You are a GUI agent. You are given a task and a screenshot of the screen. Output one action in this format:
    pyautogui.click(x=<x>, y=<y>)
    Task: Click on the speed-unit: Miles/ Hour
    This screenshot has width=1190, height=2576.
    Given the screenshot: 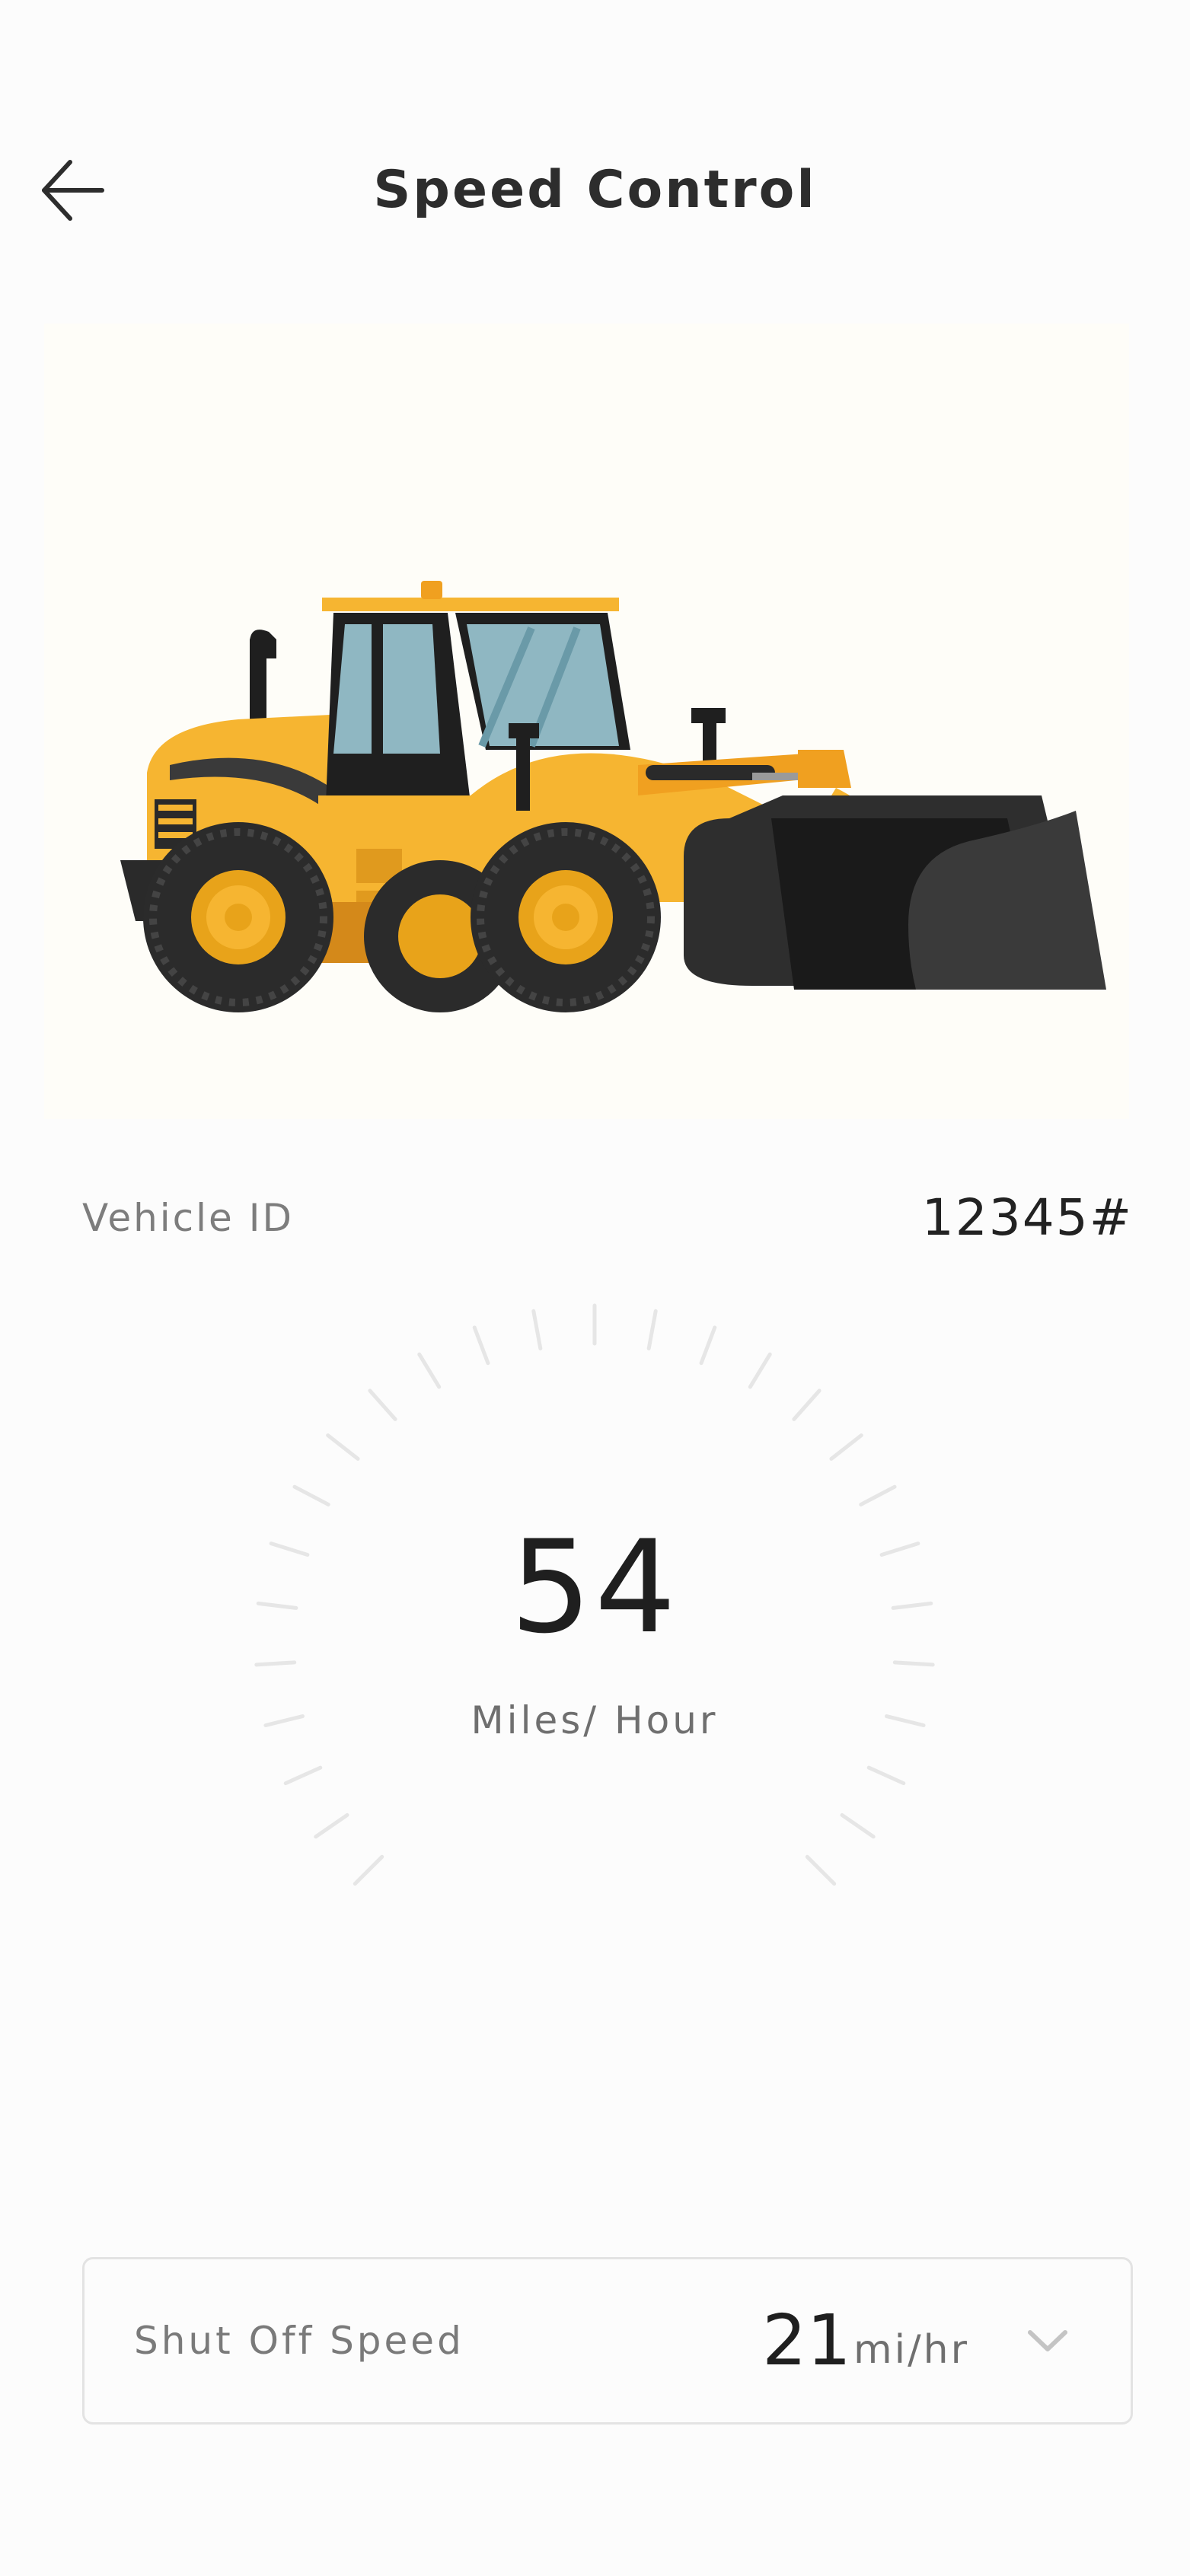 What is the action you would take?
    pyautogui.click(x=595, y=1720)
    